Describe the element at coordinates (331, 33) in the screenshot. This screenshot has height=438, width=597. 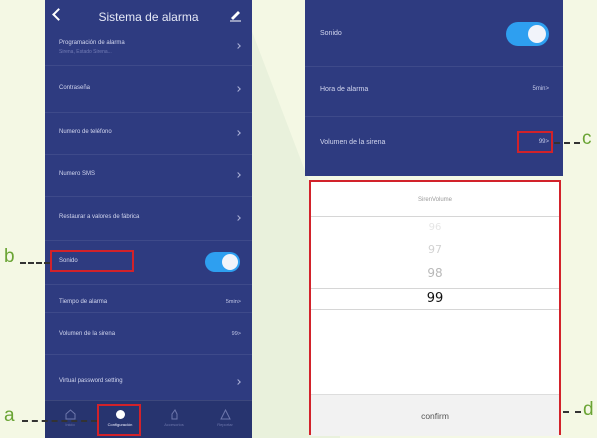
I see `row-label: Sonido` at that location.